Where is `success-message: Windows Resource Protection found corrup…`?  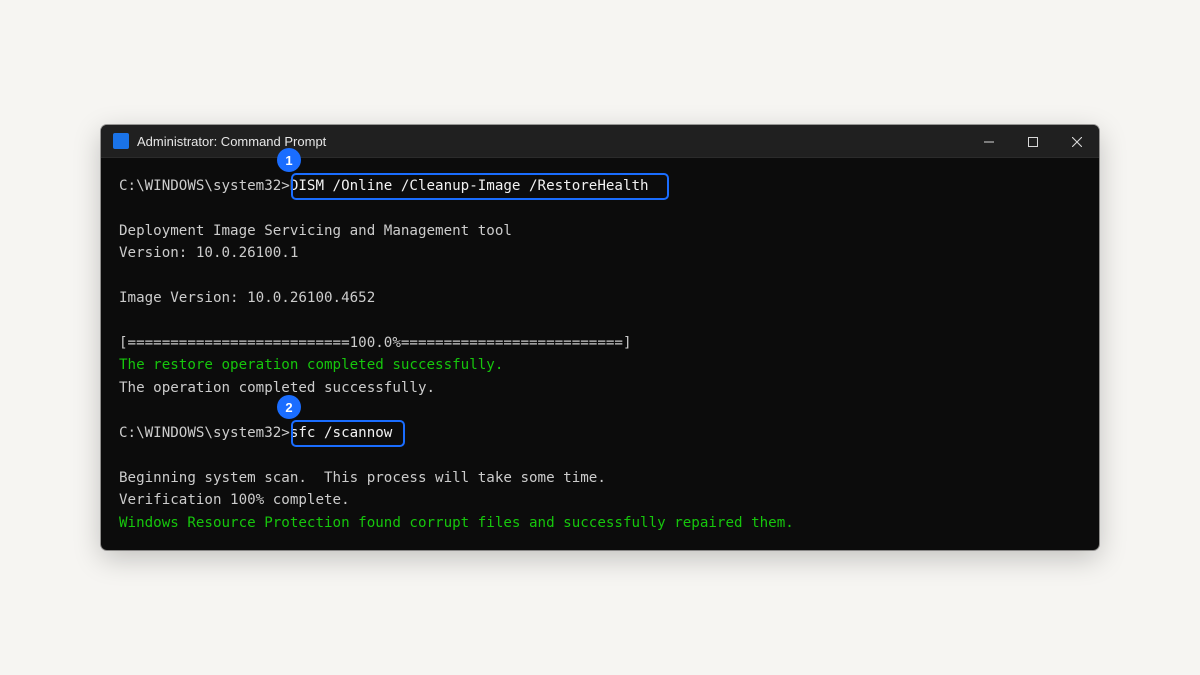
success-message: Windows Resource Protection found corrup… is located at coordinates (456, 523).